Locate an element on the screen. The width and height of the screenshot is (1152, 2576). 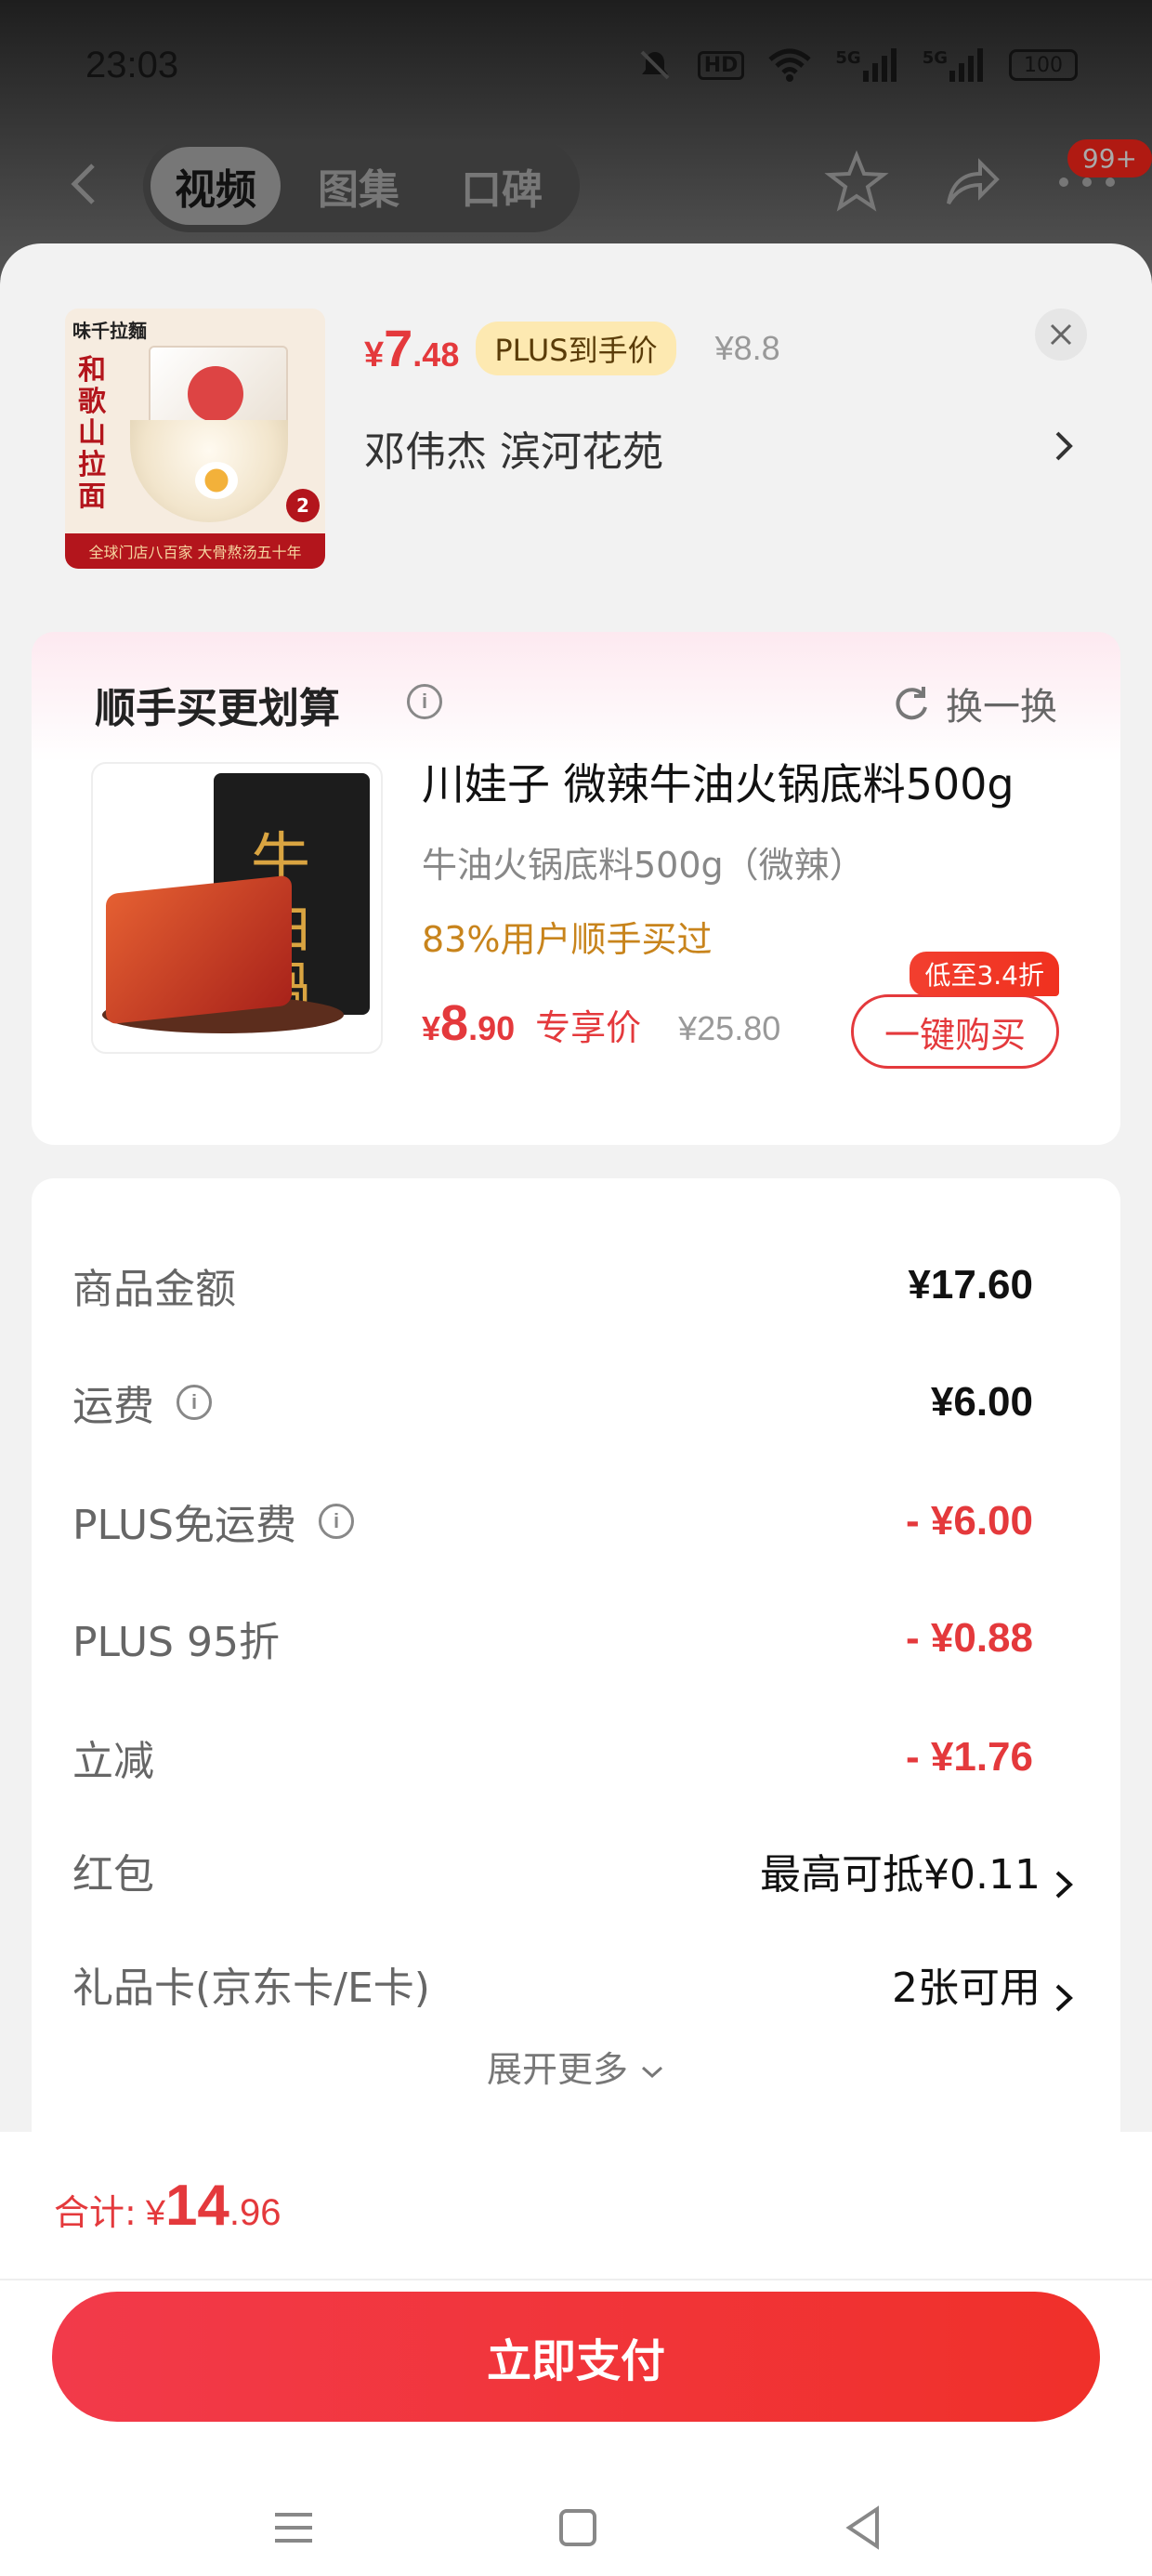
cost-label: PLUS免运费 is located at coordinates (184, 1525).